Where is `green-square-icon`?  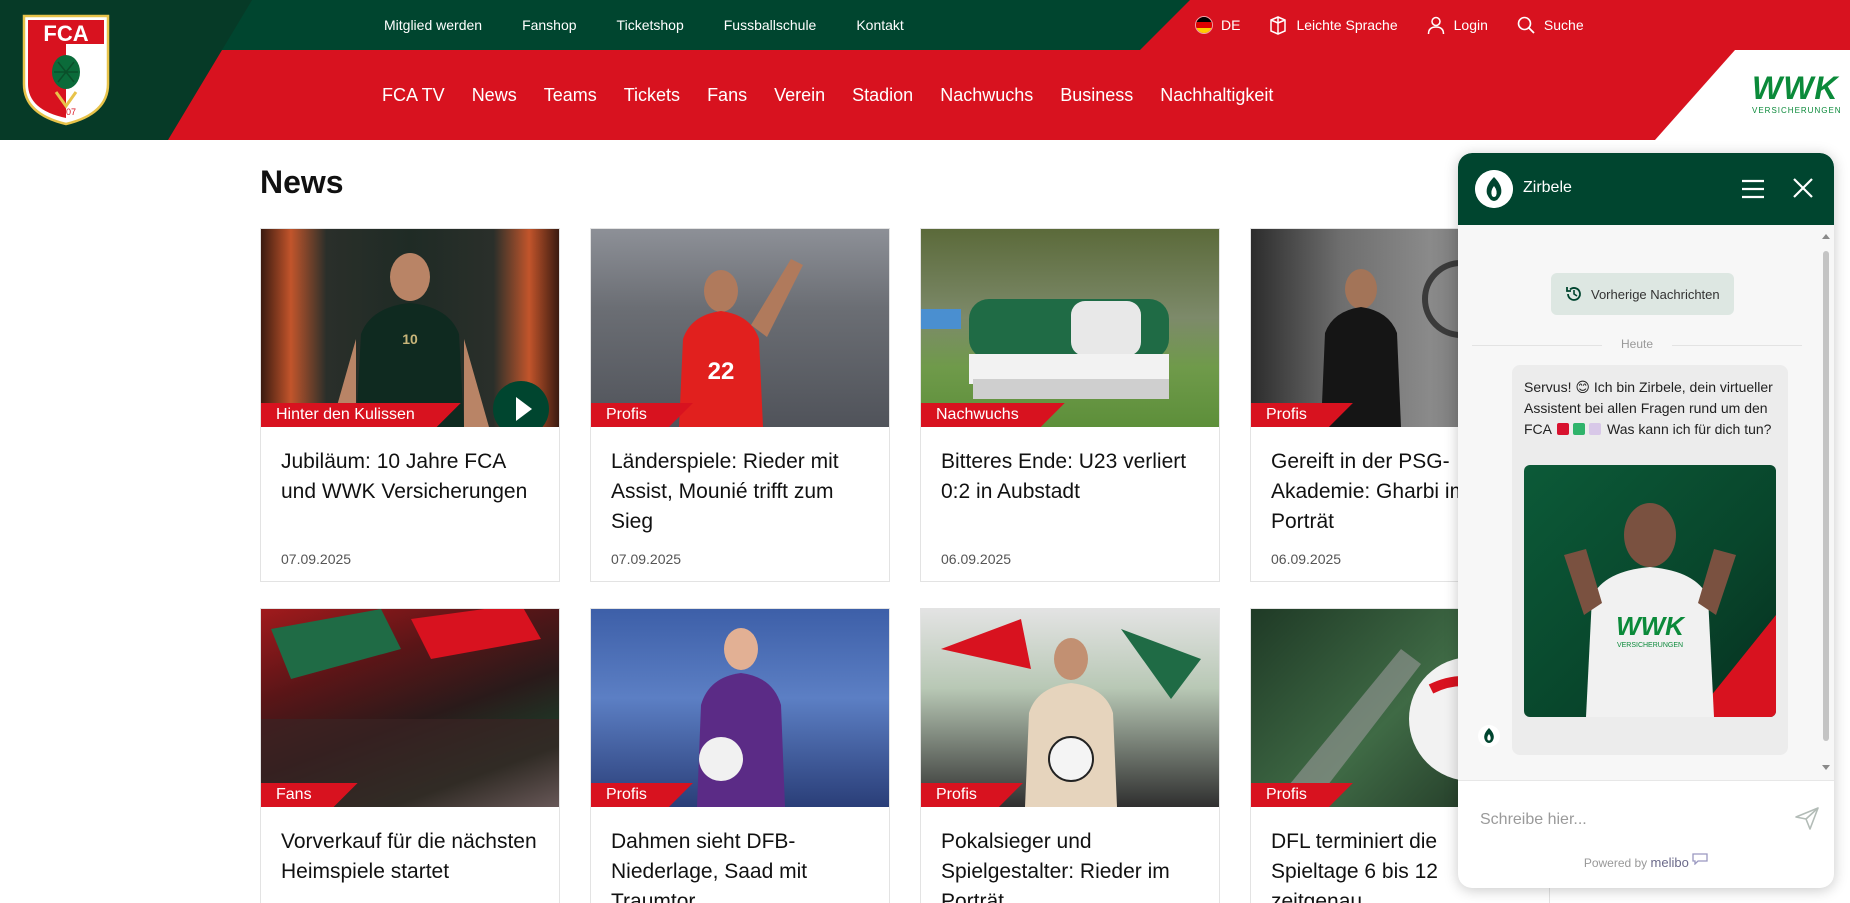
green-square-icon is located at coordinates (1579, 429).